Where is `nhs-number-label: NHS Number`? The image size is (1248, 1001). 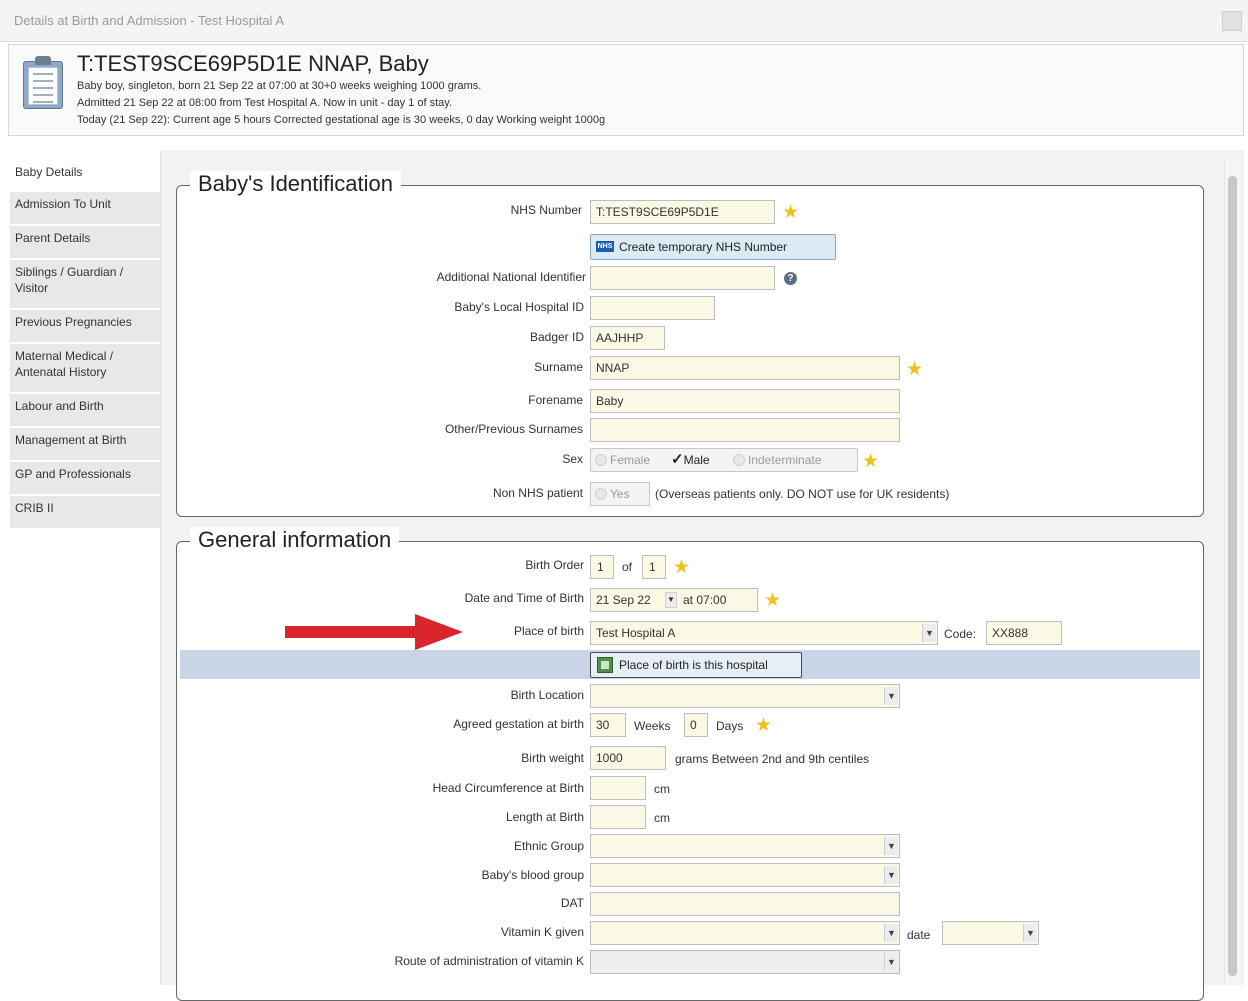 nhs-number-label: NHS Number is located at coordinates (546, 210).